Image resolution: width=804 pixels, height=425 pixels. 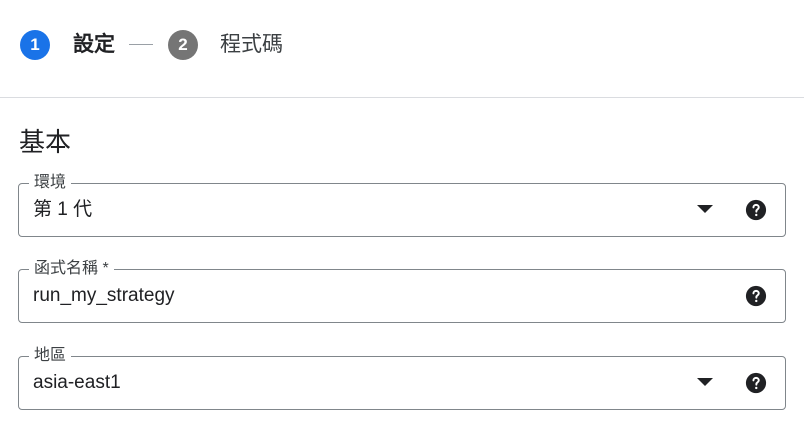 I want to click on function-name-input: run_my_strategy, so click(x=104, y=296).